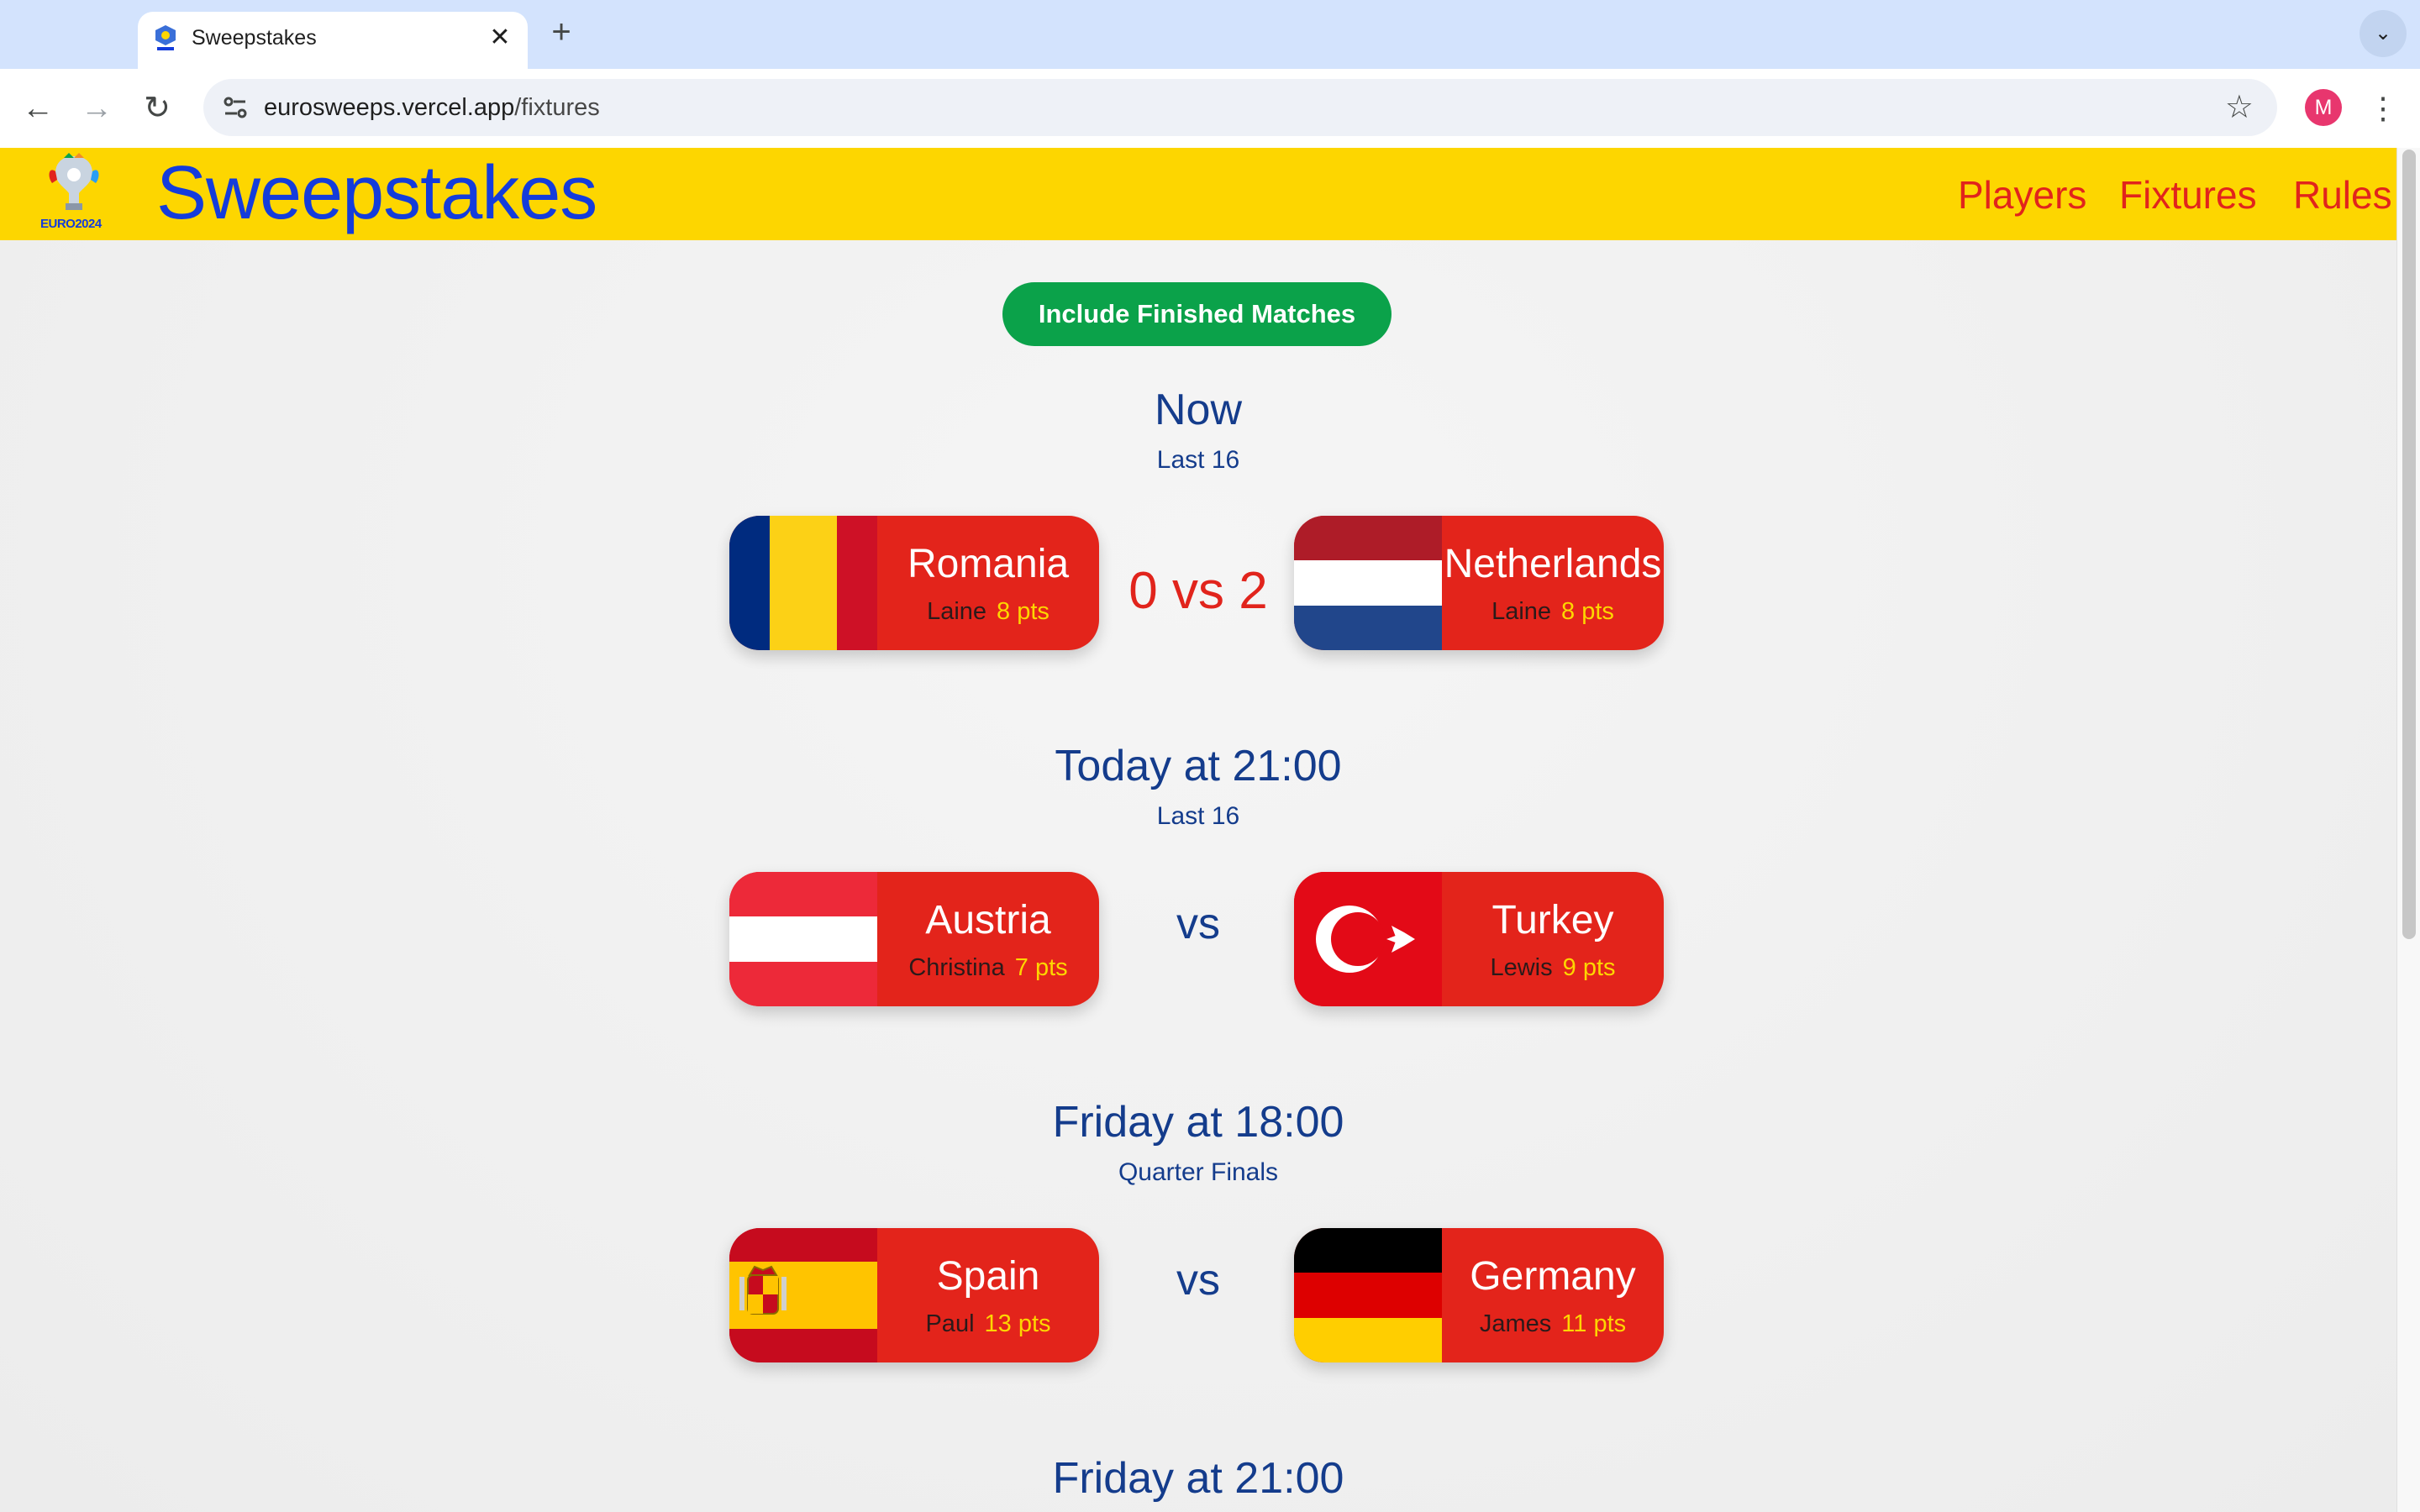 The image size is (2420, 1512). Describe the element at coordinates (157, 108) in the screenshot. I see `reload-icon: ↻` at that location.